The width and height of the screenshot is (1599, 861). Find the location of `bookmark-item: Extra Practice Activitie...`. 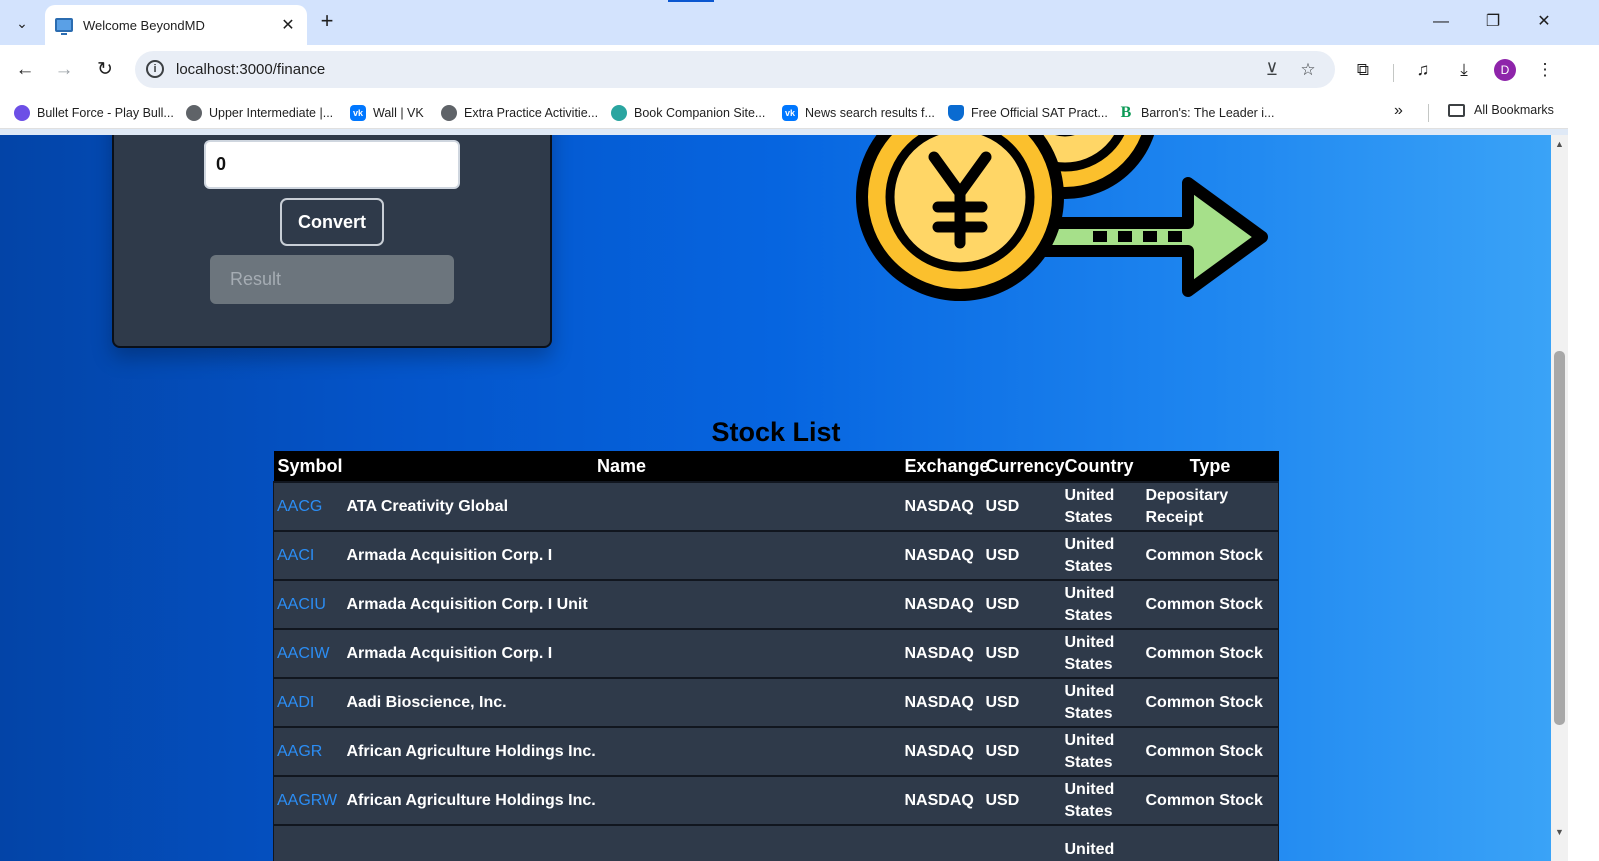

bookmark-item: Extra Practice Activitie... is located at coordinates (519, 113).